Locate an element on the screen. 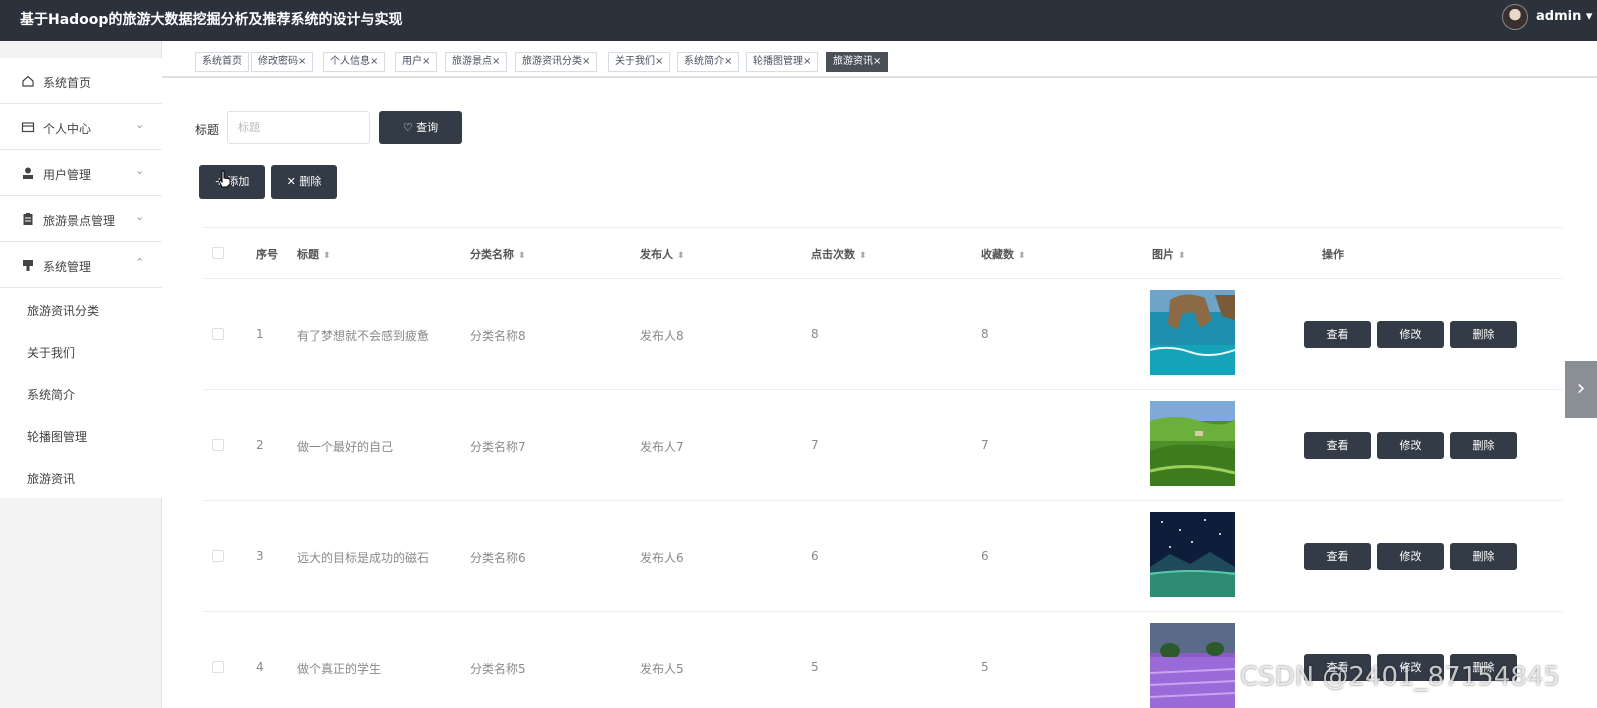  news-image is located at coordinates (1192, 665).